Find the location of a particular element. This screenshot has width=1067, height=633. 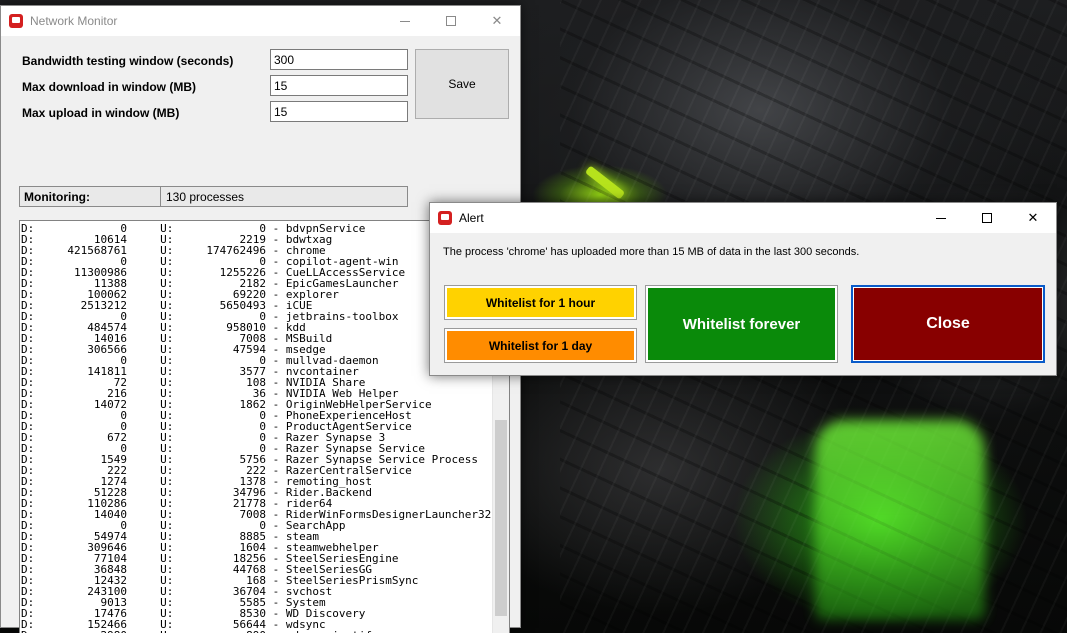

monitoring-status: Monitoring: 130 processes is located at coordinates (213, 196).